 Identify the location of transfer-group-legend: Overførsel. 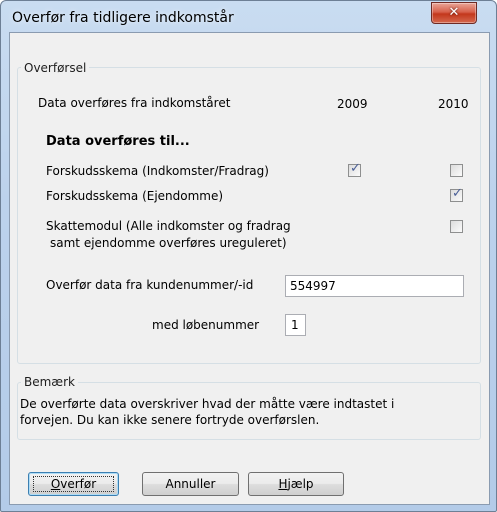
(55, 68).